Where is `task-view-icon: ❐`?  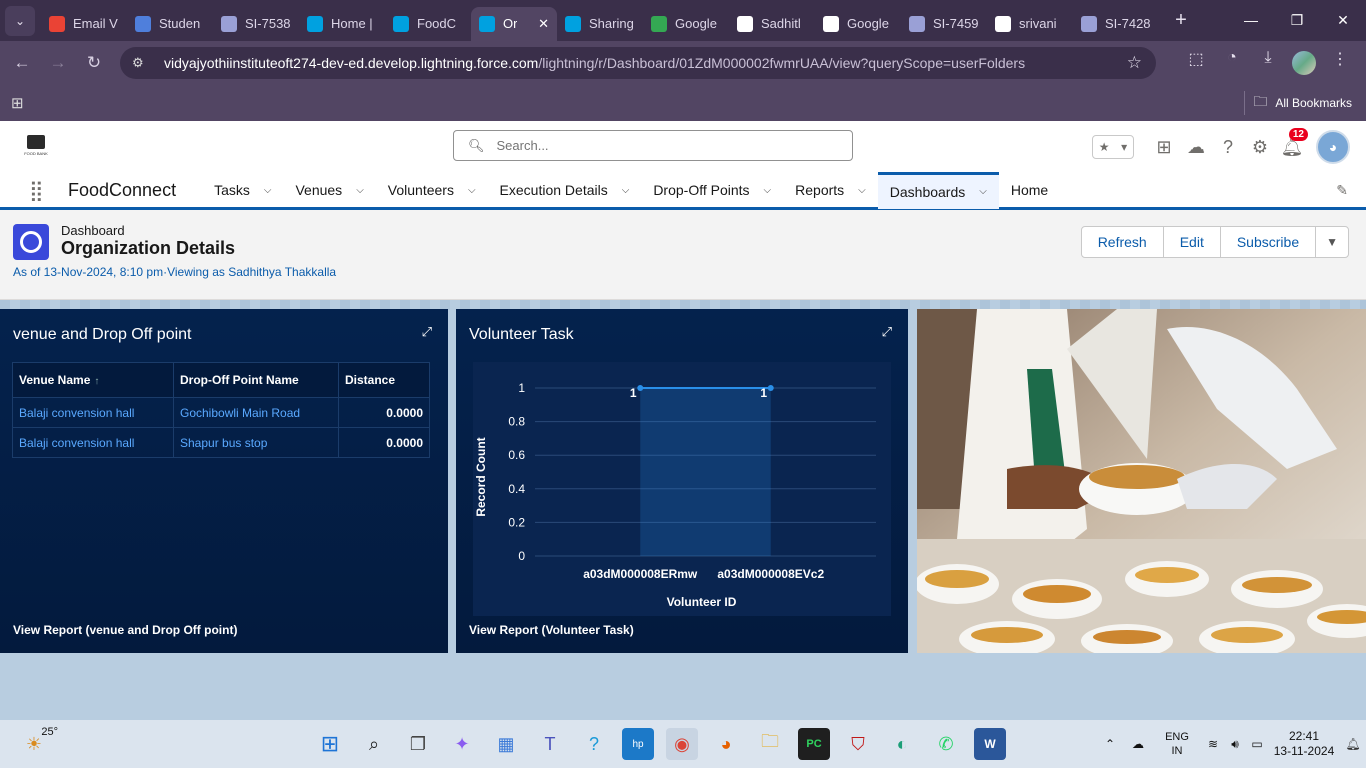
task-view-icon: ❐ is located at coordinates (418, 744).